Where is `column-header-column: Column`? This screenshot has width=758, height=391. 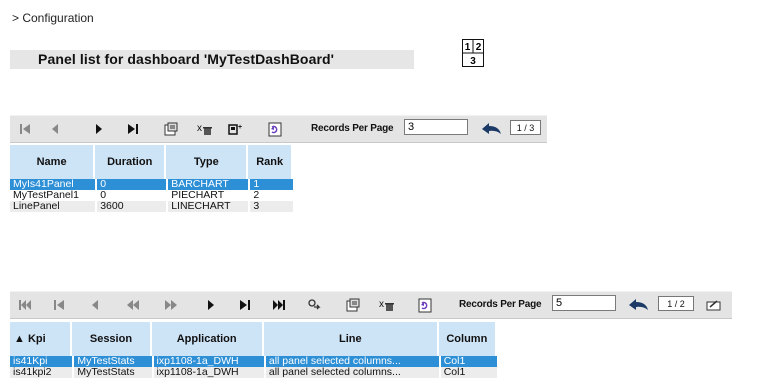 column-header-column: Column is located at coordinates (467, 339).